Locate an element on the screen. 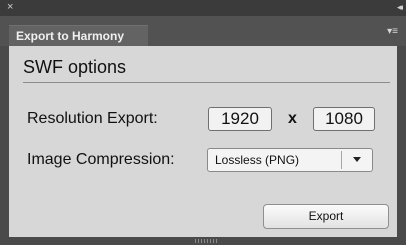  chevron-down-icon is located at coordinates (357, 159).